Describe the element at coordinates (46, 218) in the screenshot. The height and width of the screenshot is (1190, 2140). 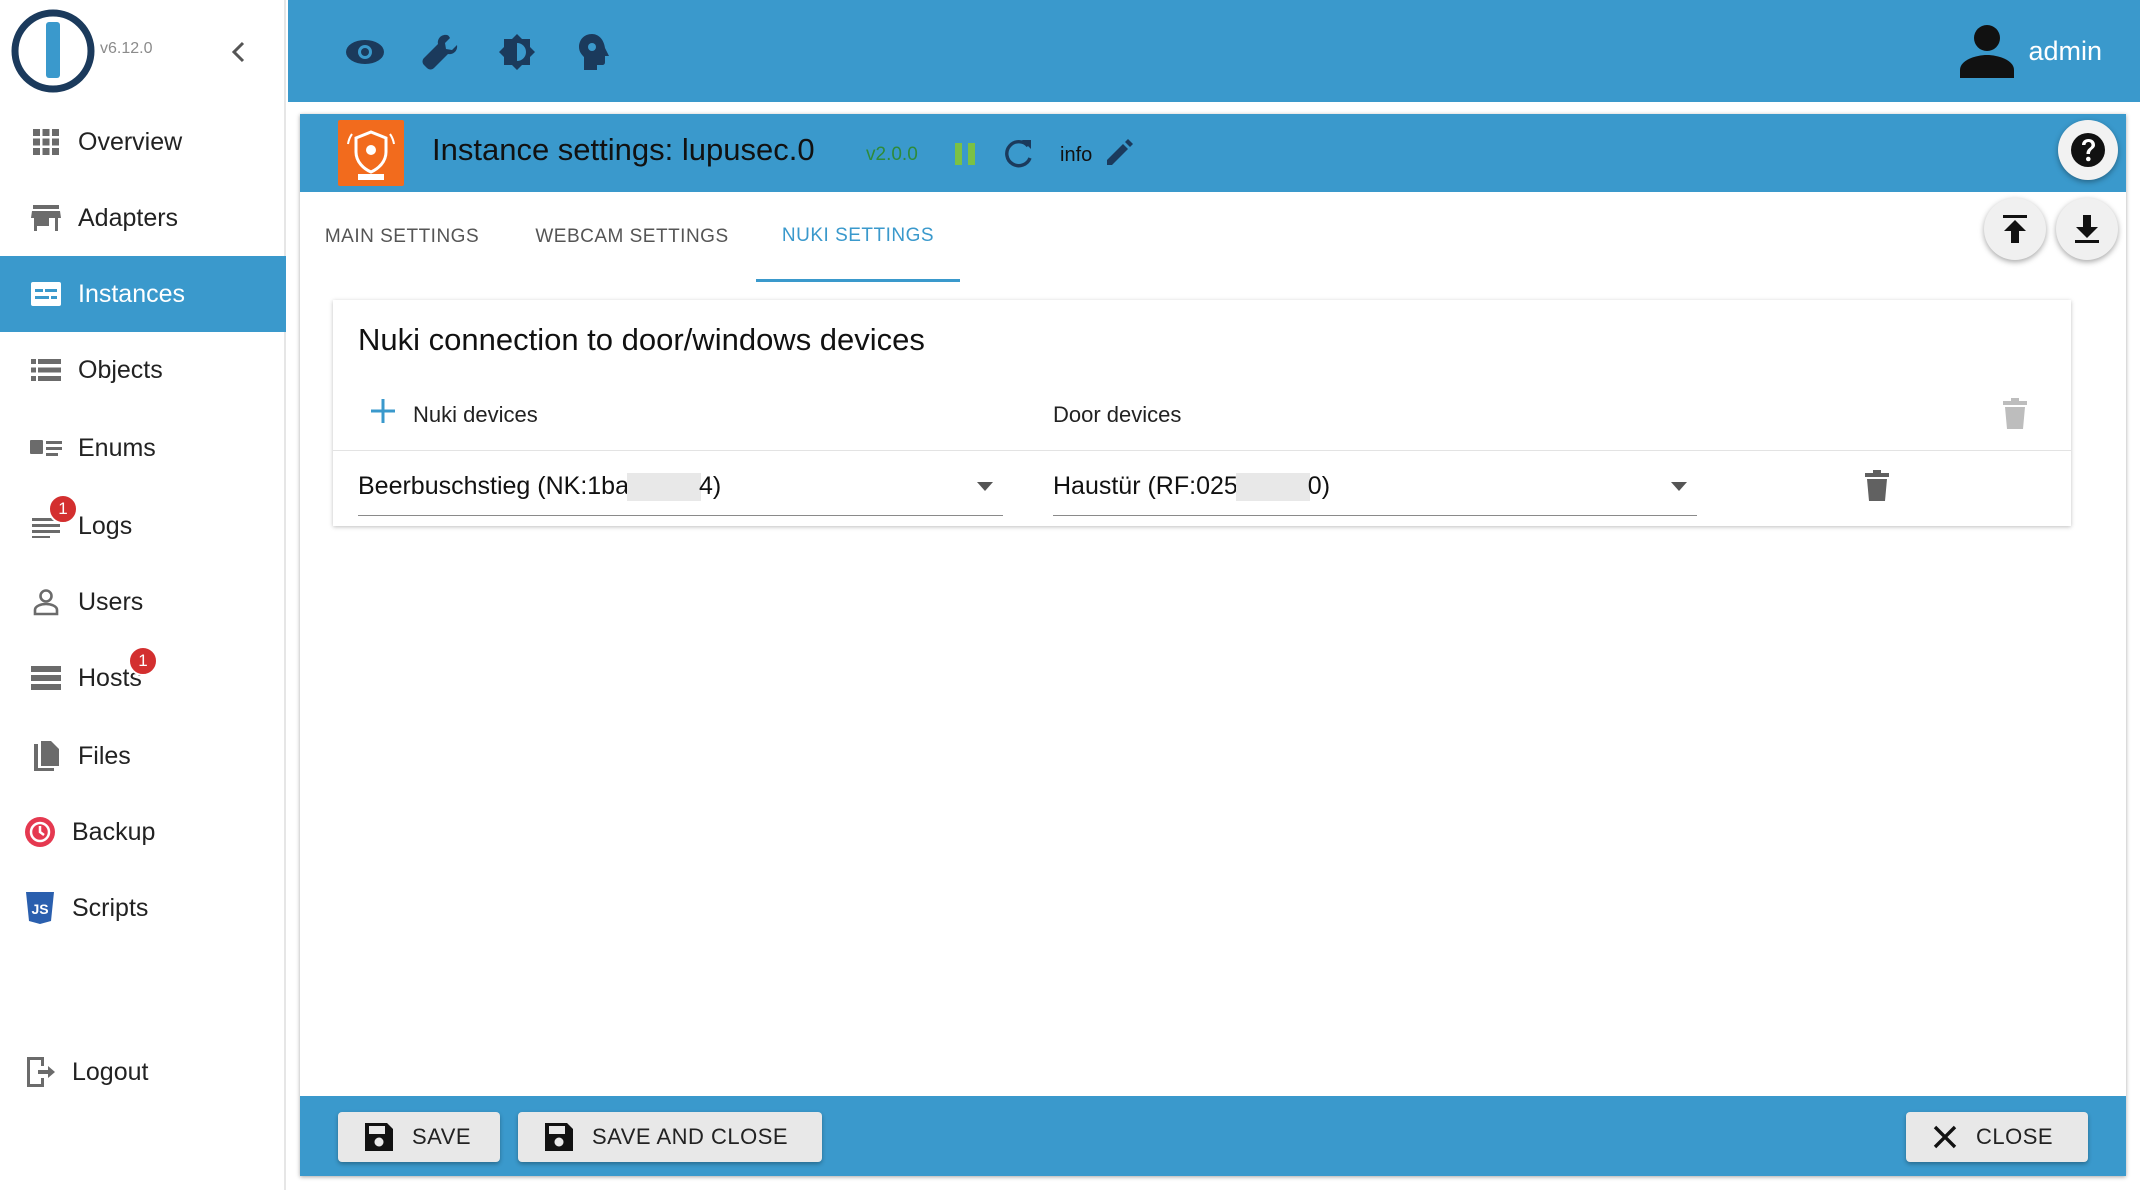
I see `store-icon` at that location.